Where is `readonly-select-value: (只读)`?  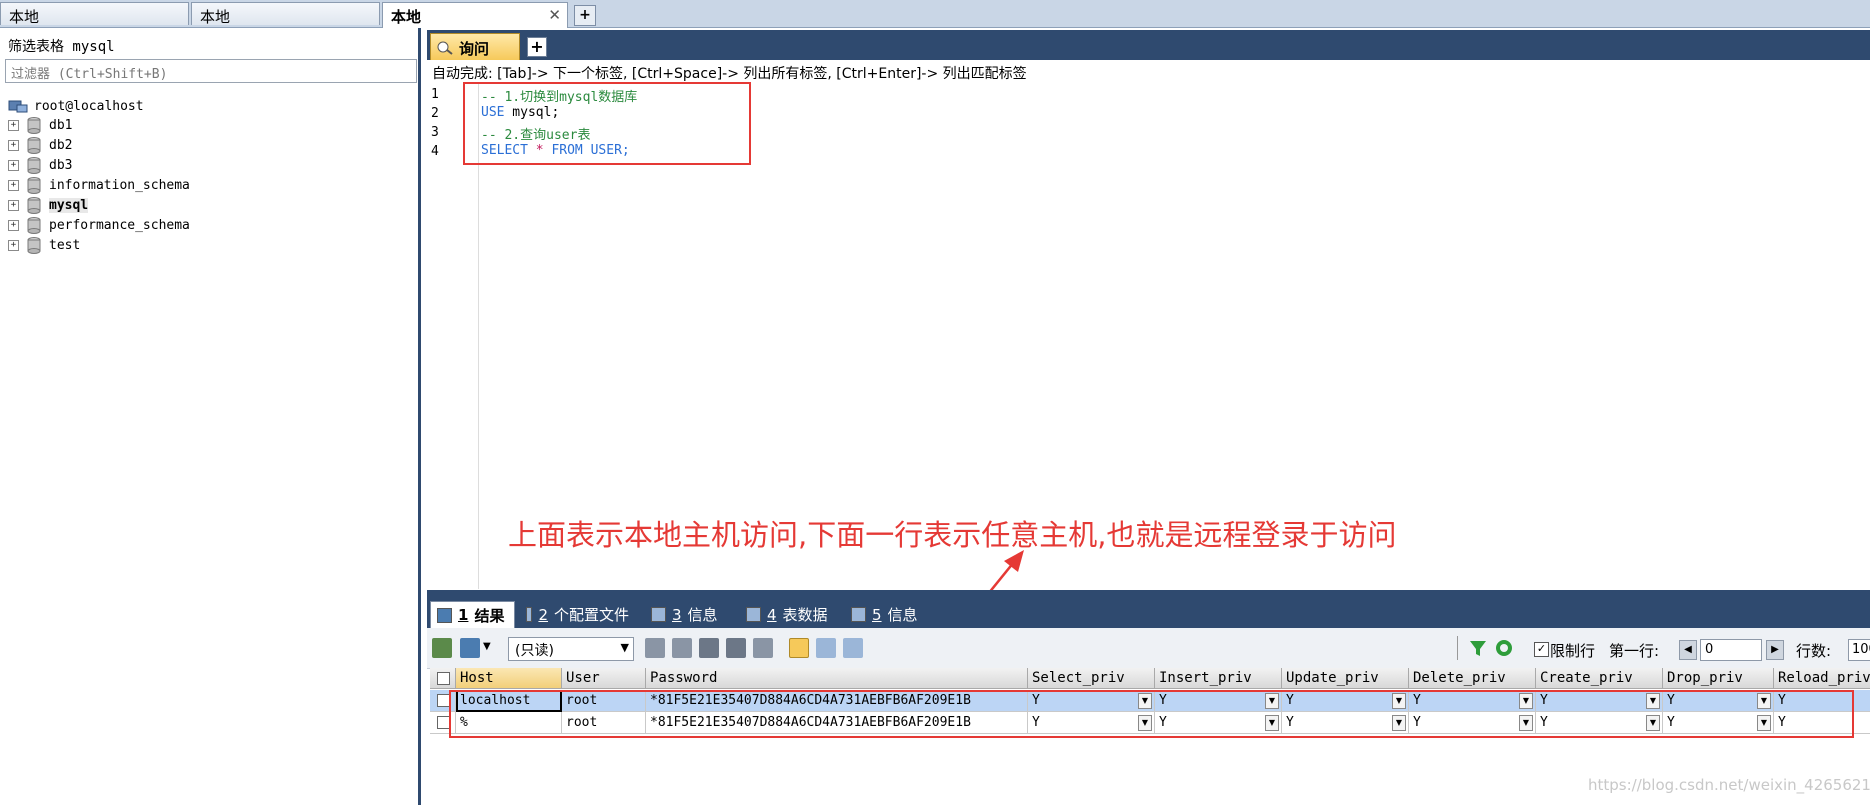
readonly-select-value: (只读) is located at coordinates (534, 651).